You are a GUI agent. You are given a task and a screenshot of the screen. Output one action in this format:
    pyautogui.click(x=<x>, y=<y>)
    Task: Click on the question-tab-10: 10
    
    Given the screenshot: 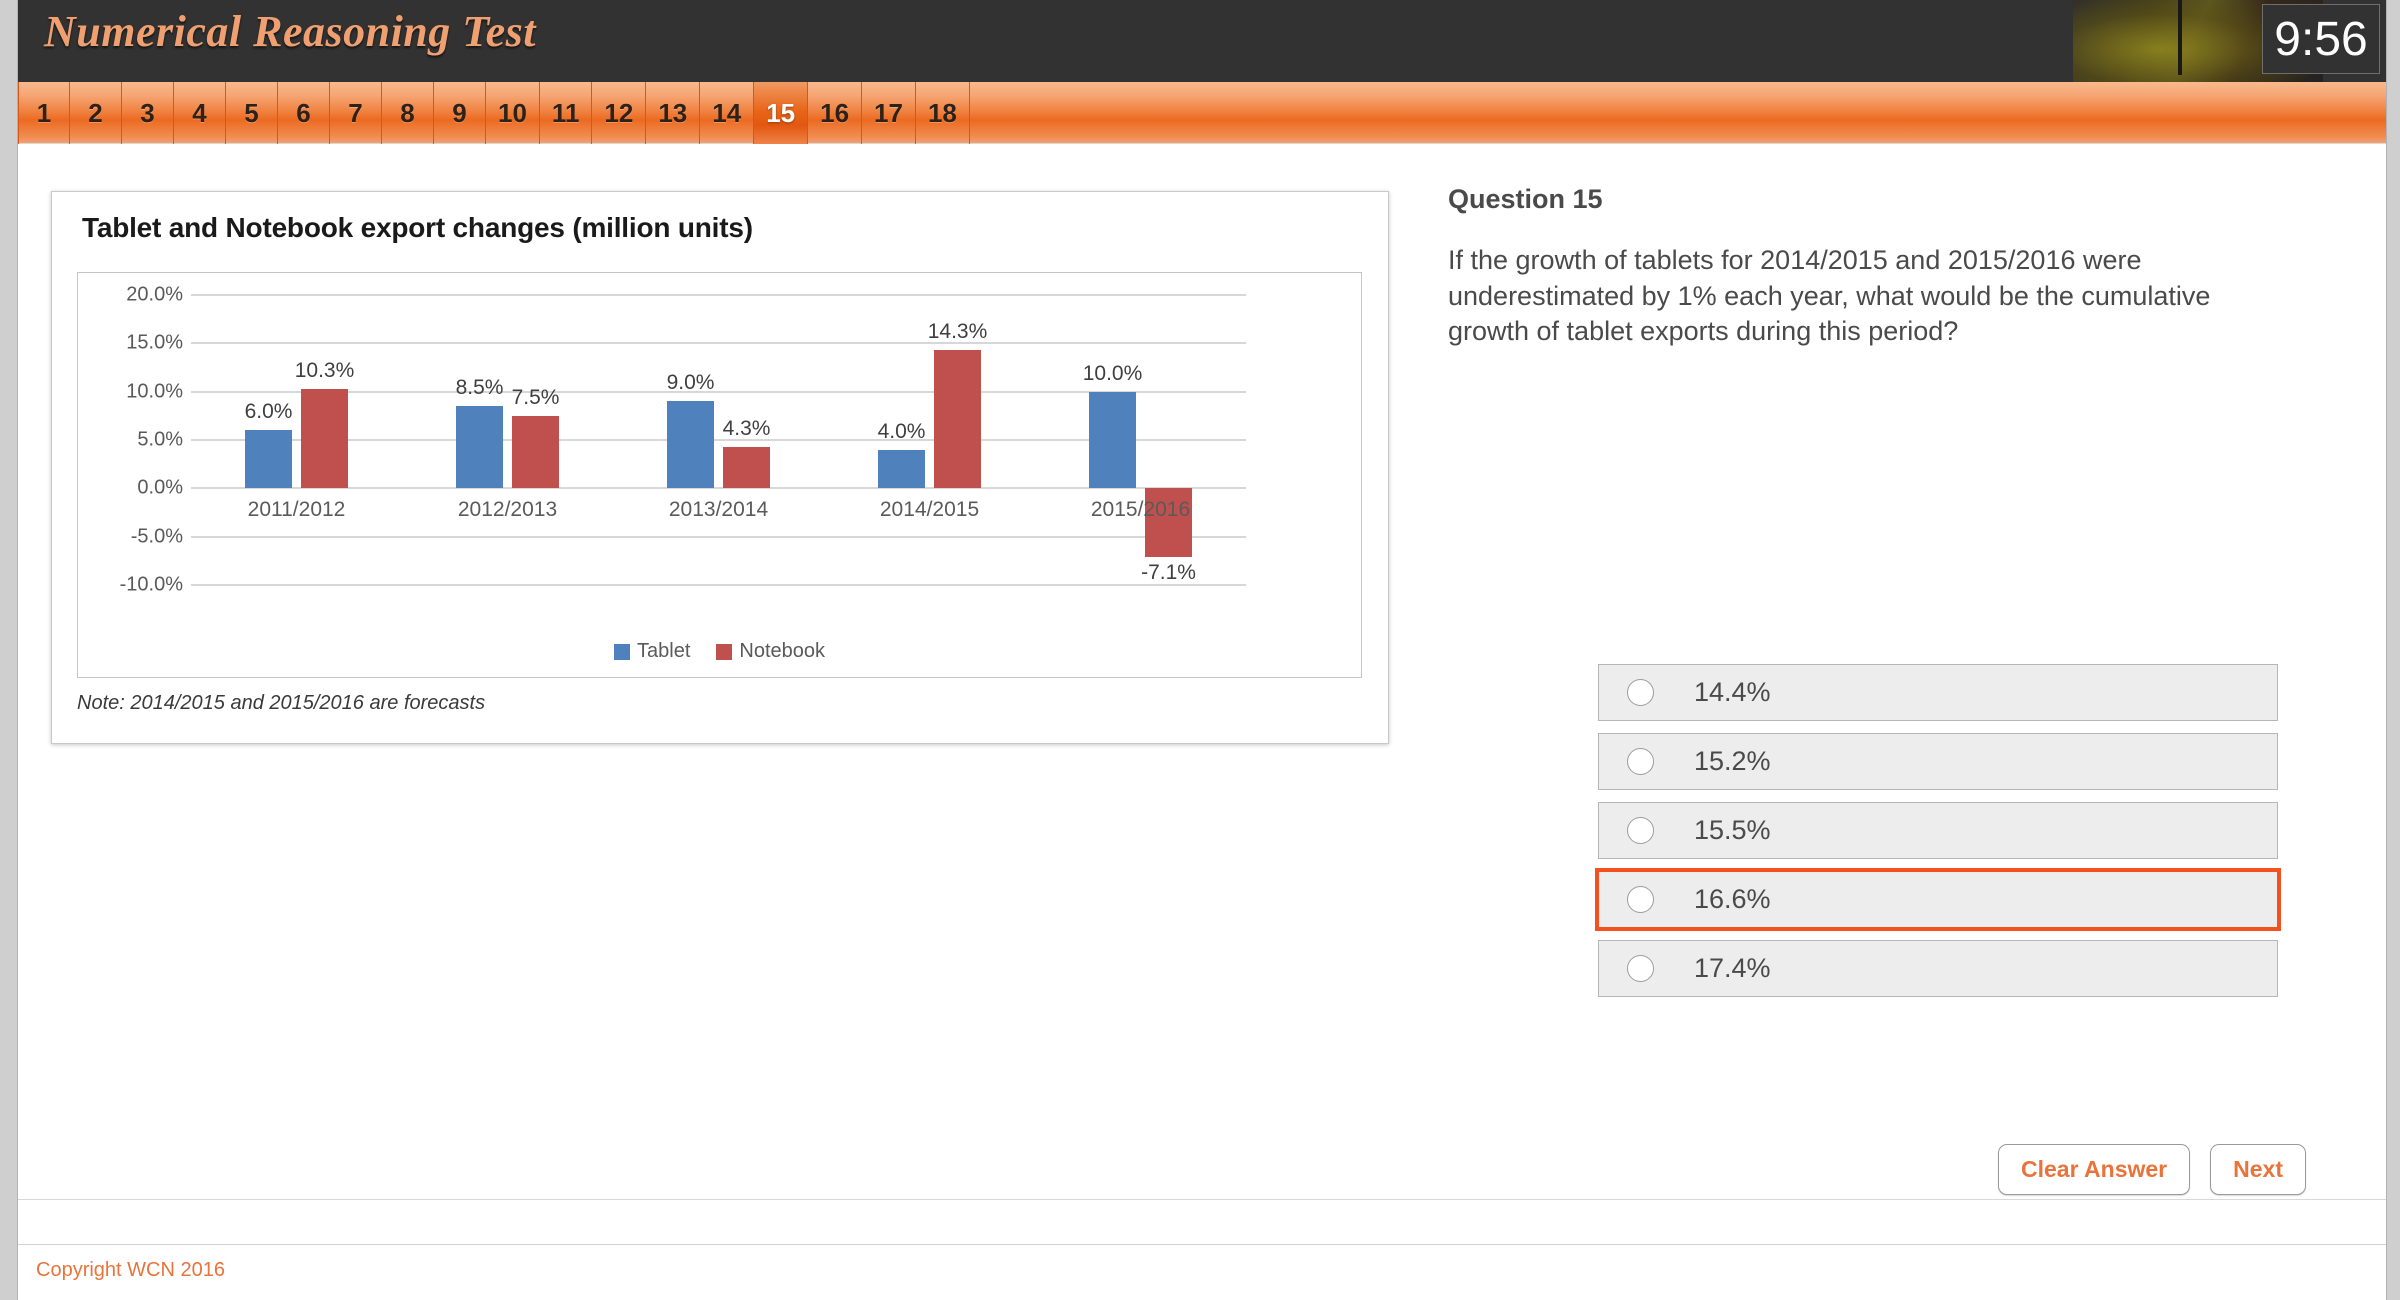 What is the action you would take?
    pyautogui.click(x=513, y=113)
    